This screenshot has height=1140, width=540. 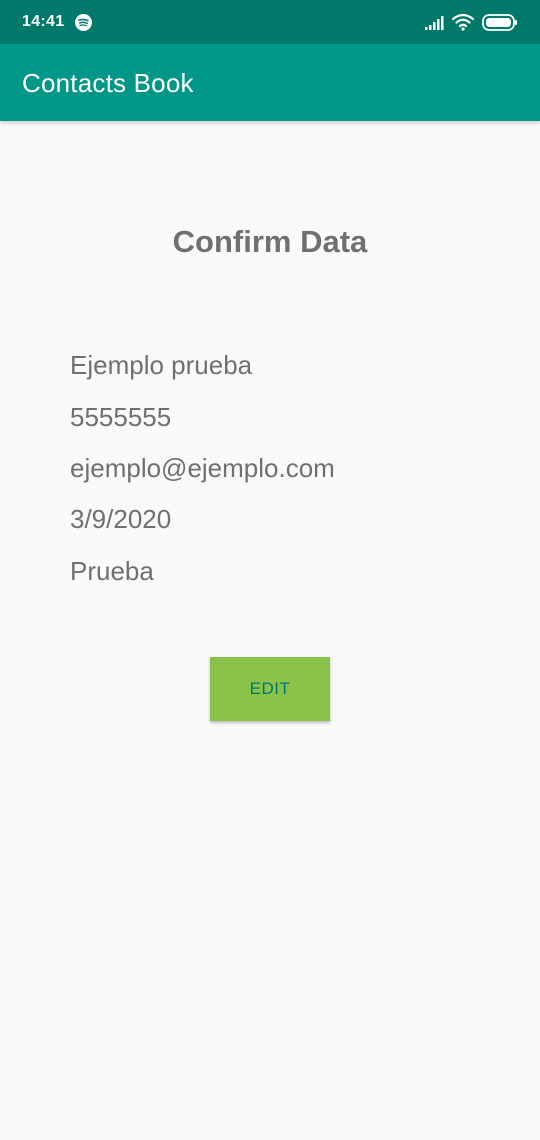 I want to click on contact-email: ejemplo@ejemplo.com, so click(x=202, y=468).